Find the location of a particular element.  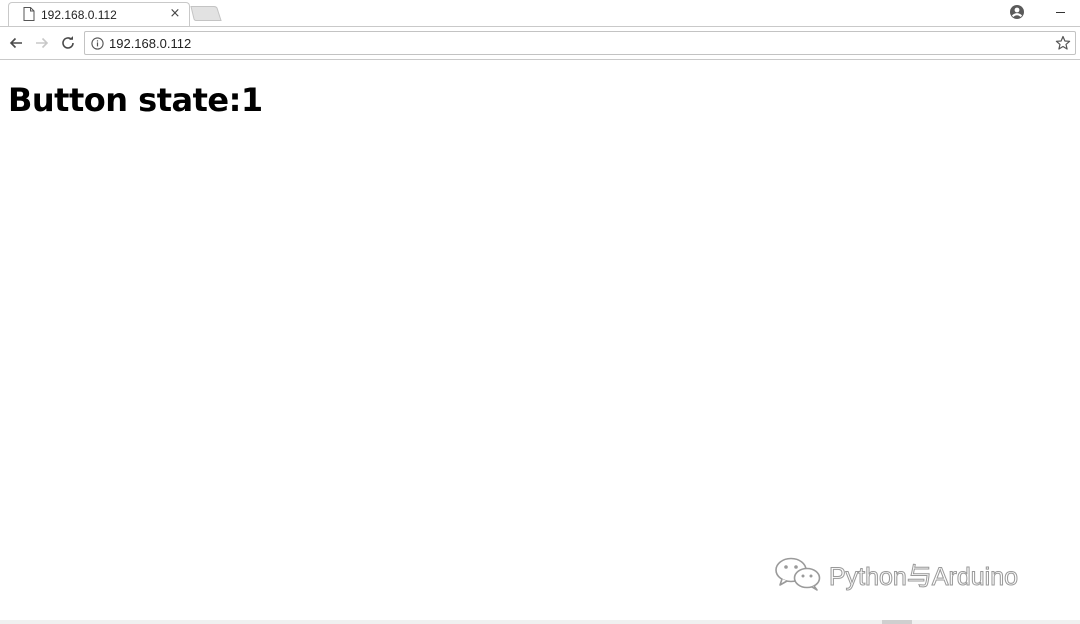

new-tab-button is located at coordinates (206, 13).